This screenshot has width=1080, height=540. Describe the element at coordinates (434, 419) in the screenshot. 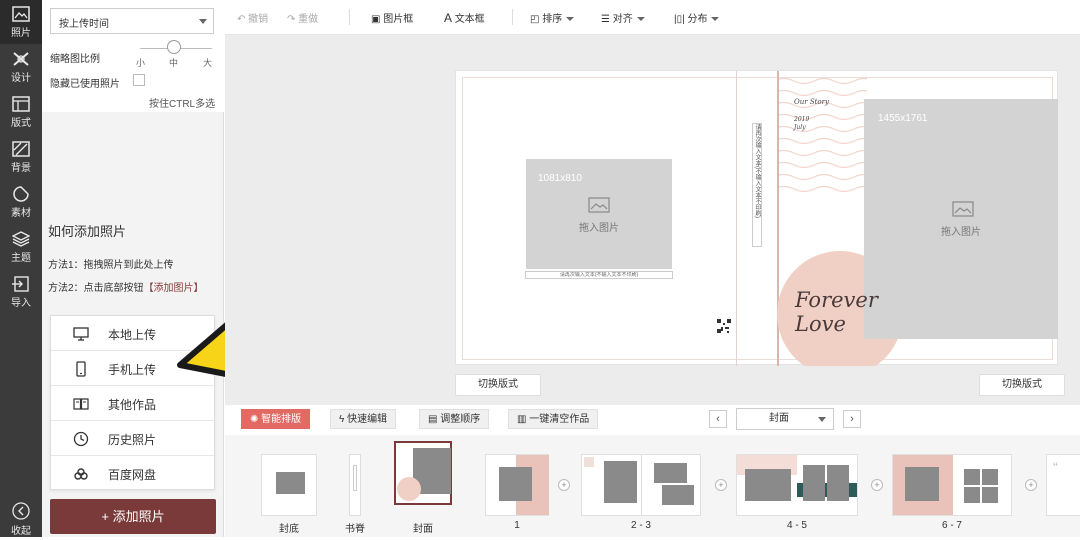

I see `reorder-icon: ▤` at that location.